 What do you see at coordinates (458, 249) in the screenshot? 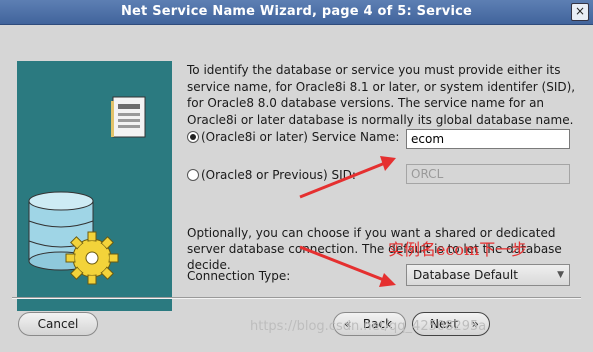
I see `annotation-text: 实例名ecom下一步` at bounding box center [458, 249].